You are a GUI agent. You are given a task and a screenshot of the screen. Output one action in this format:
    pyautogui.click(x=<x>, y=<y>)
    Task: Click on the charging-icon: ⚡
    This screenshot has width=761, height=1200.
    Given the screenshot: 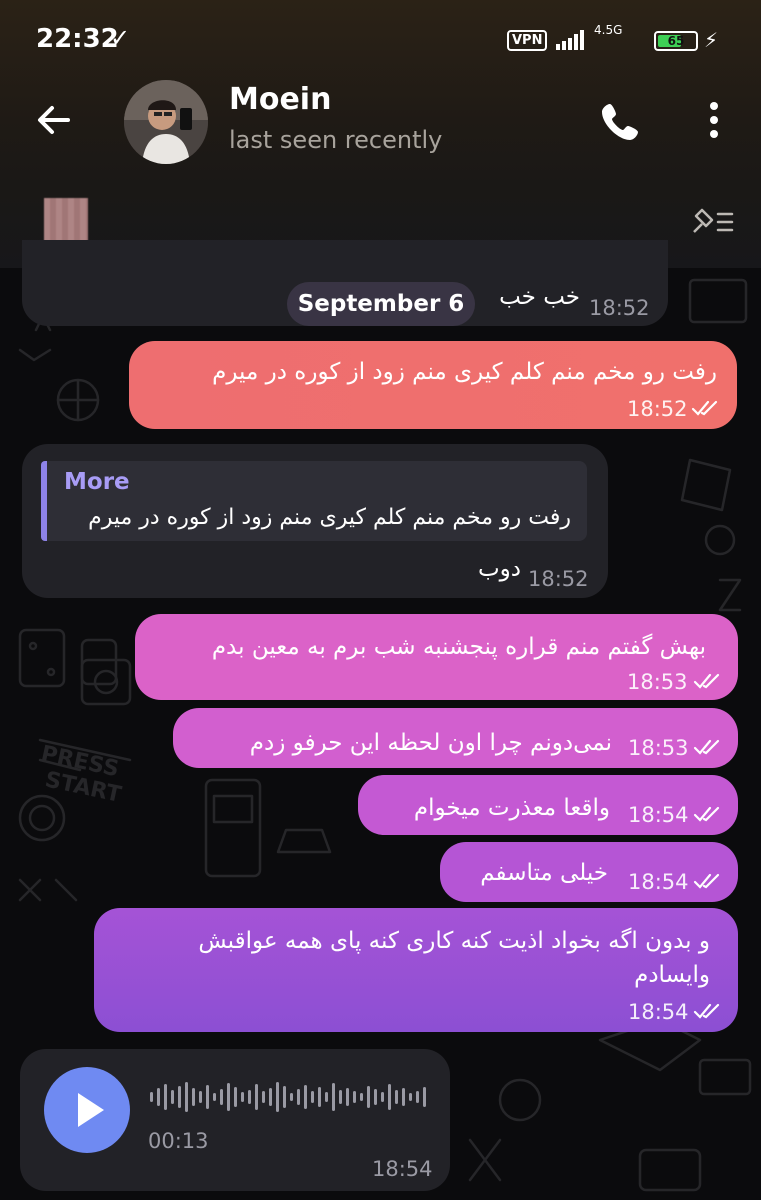 What is the action you would take?
    pyautogui.click(x=711, y=40)
    